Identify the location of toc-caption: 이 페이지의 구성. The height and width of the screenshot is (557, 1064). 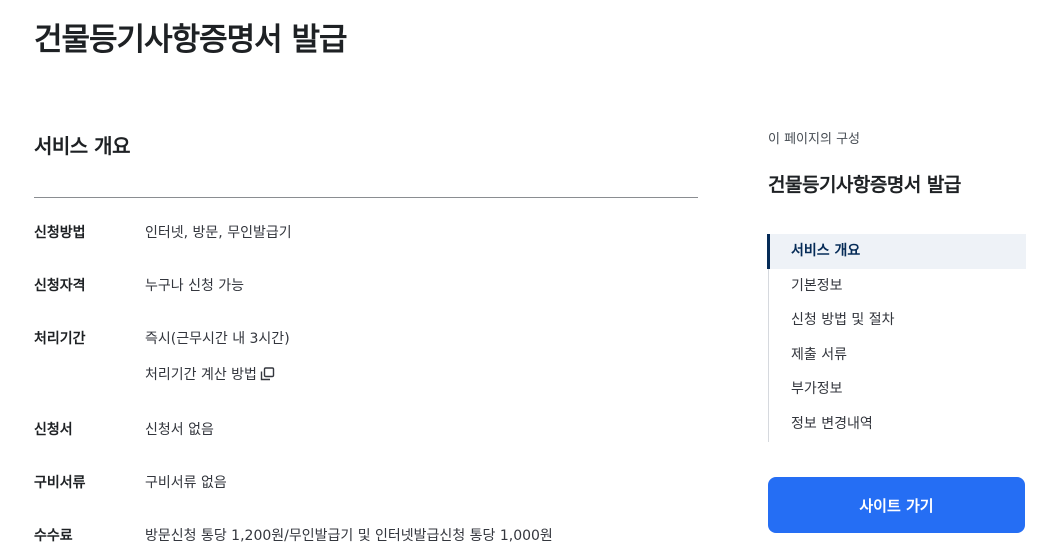
(814, 139).